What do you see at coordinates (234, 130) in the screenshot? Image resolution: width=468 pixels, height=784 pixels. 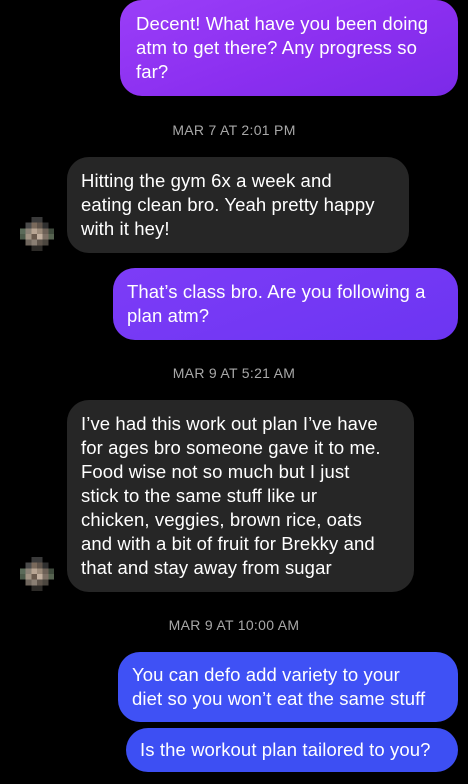 I see `message-timestamp: MAR 7 AT 2:01 PM` at bounding box center [234, 130].